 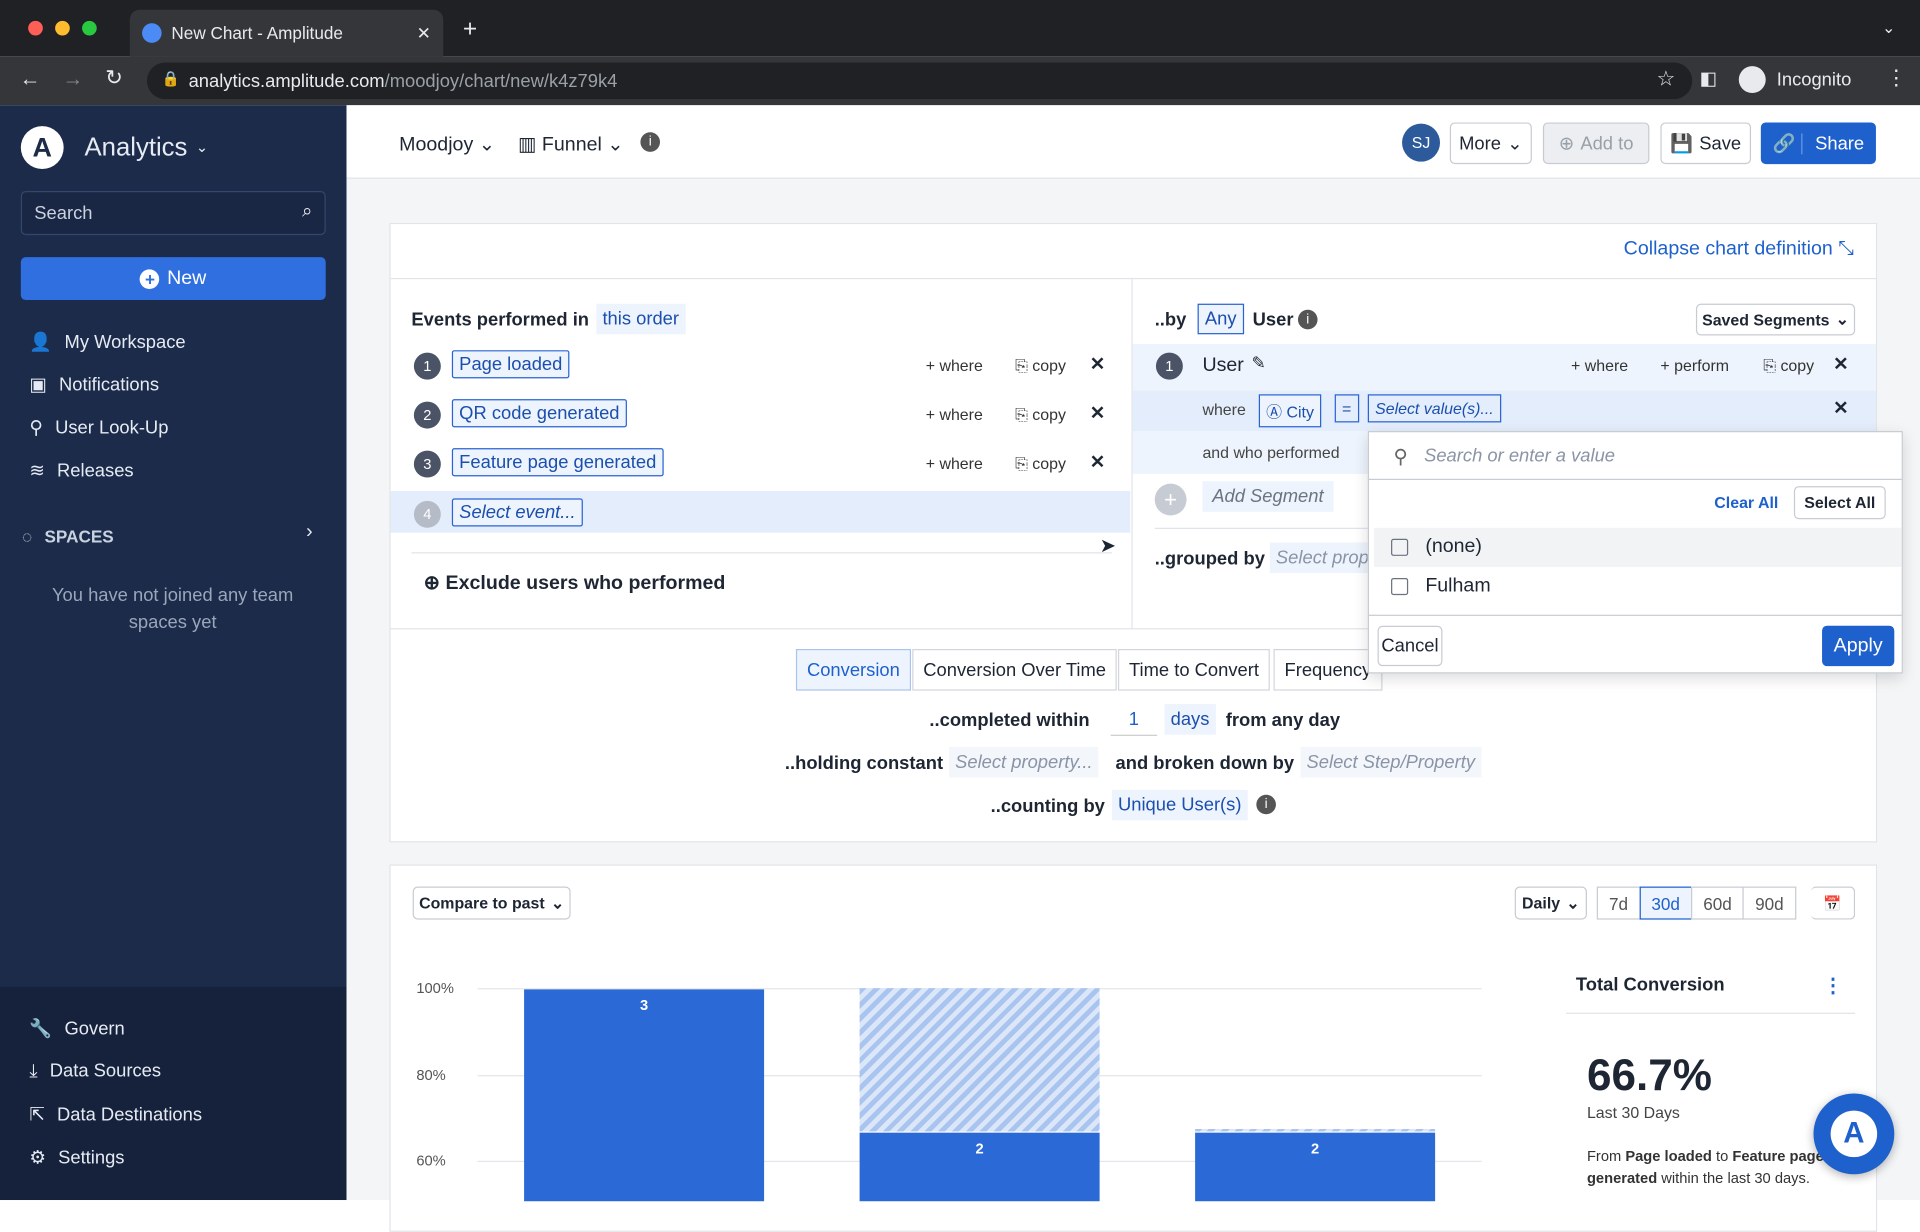 I want to click on range-7d: 7d, so click(x=1618, y=903).